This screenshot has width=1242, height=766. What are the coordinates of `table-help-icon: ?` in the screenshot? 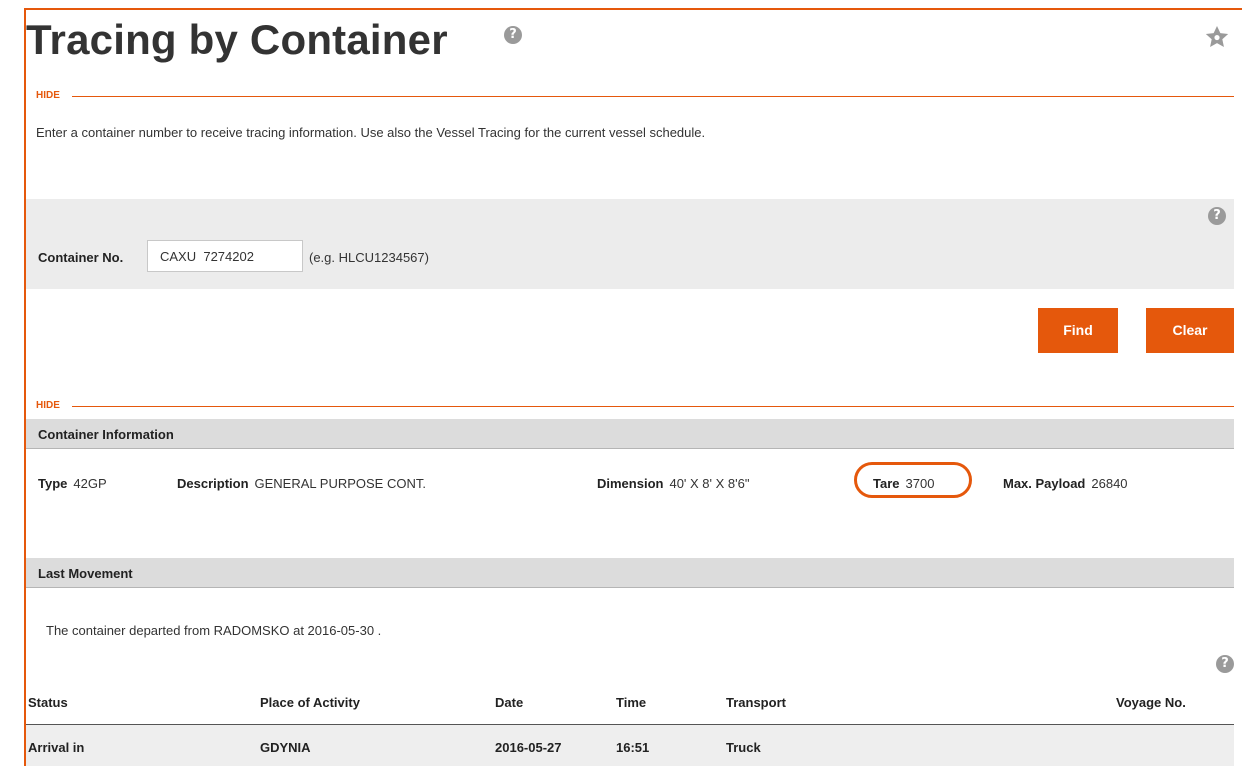 It's located at (1225, 664).